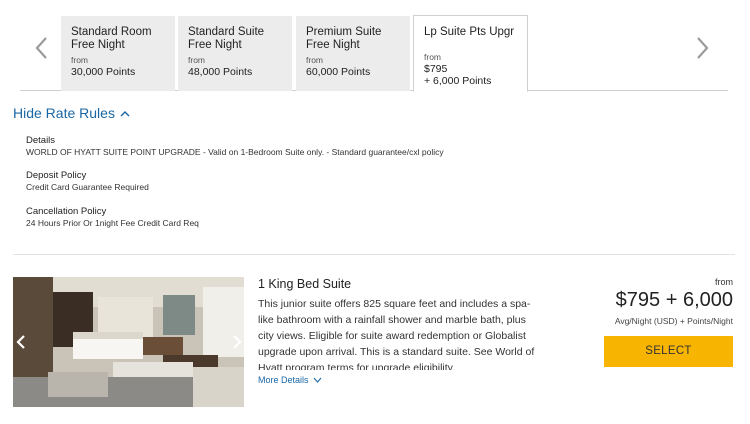 The height and width of the screenshot is (424, 750). I want to click on chevron-right-icon, so click(702, 48).